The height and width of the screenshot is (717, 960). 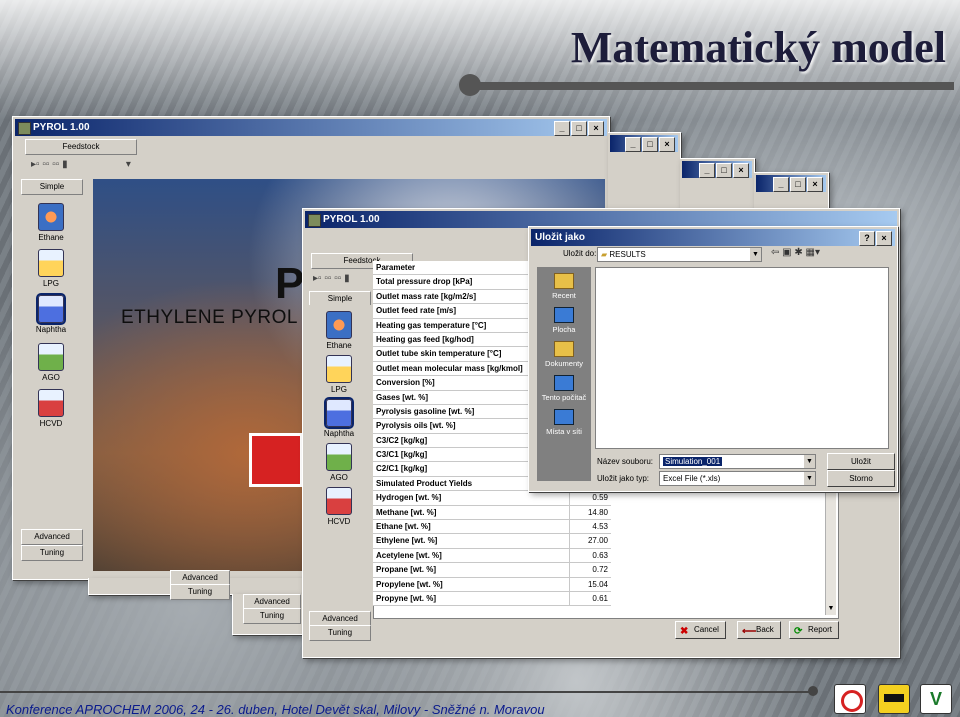 What do you see at coordinates (742, 358) in the screenshot?
I see `file-list` at bounding box center [742, 358].